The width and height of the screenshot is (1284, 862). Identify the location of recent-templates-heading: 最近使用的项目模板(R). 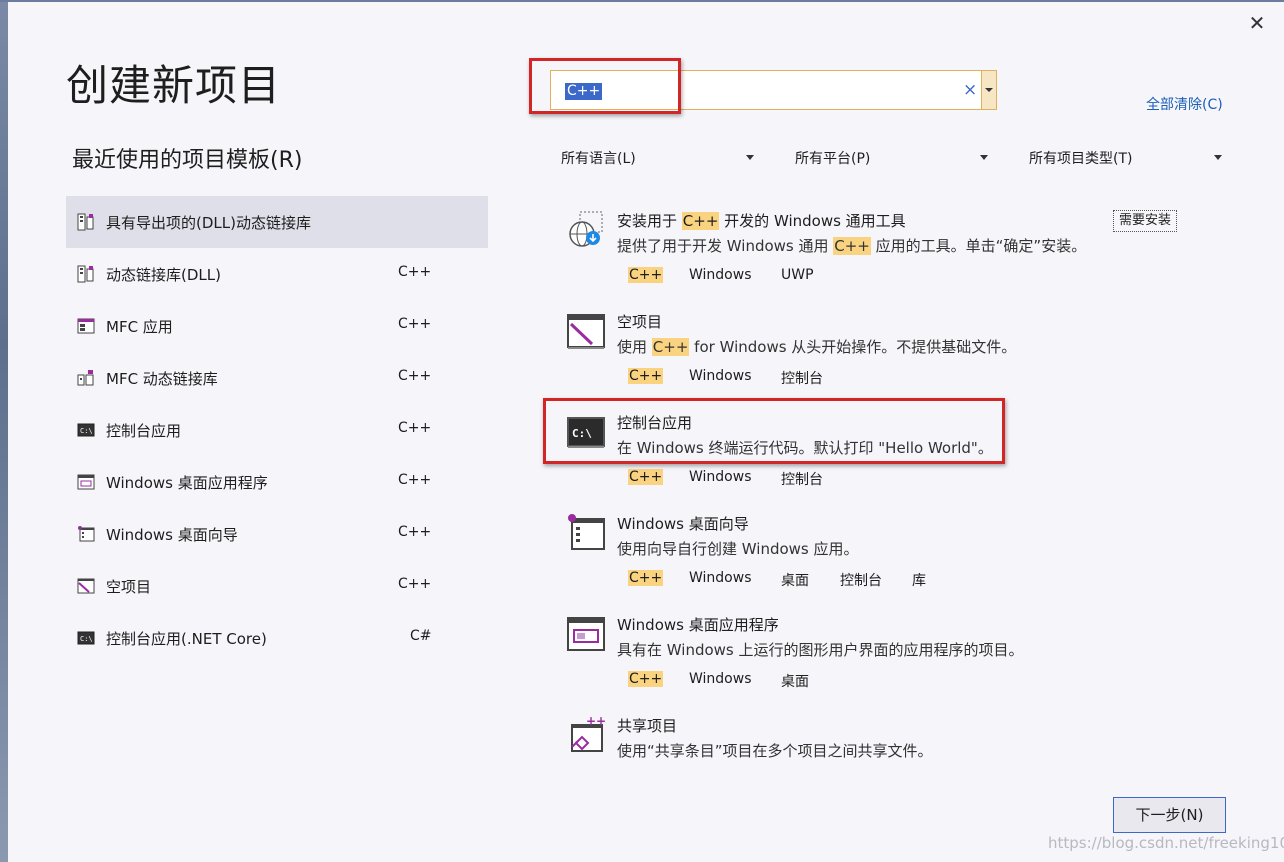
(187, 160).